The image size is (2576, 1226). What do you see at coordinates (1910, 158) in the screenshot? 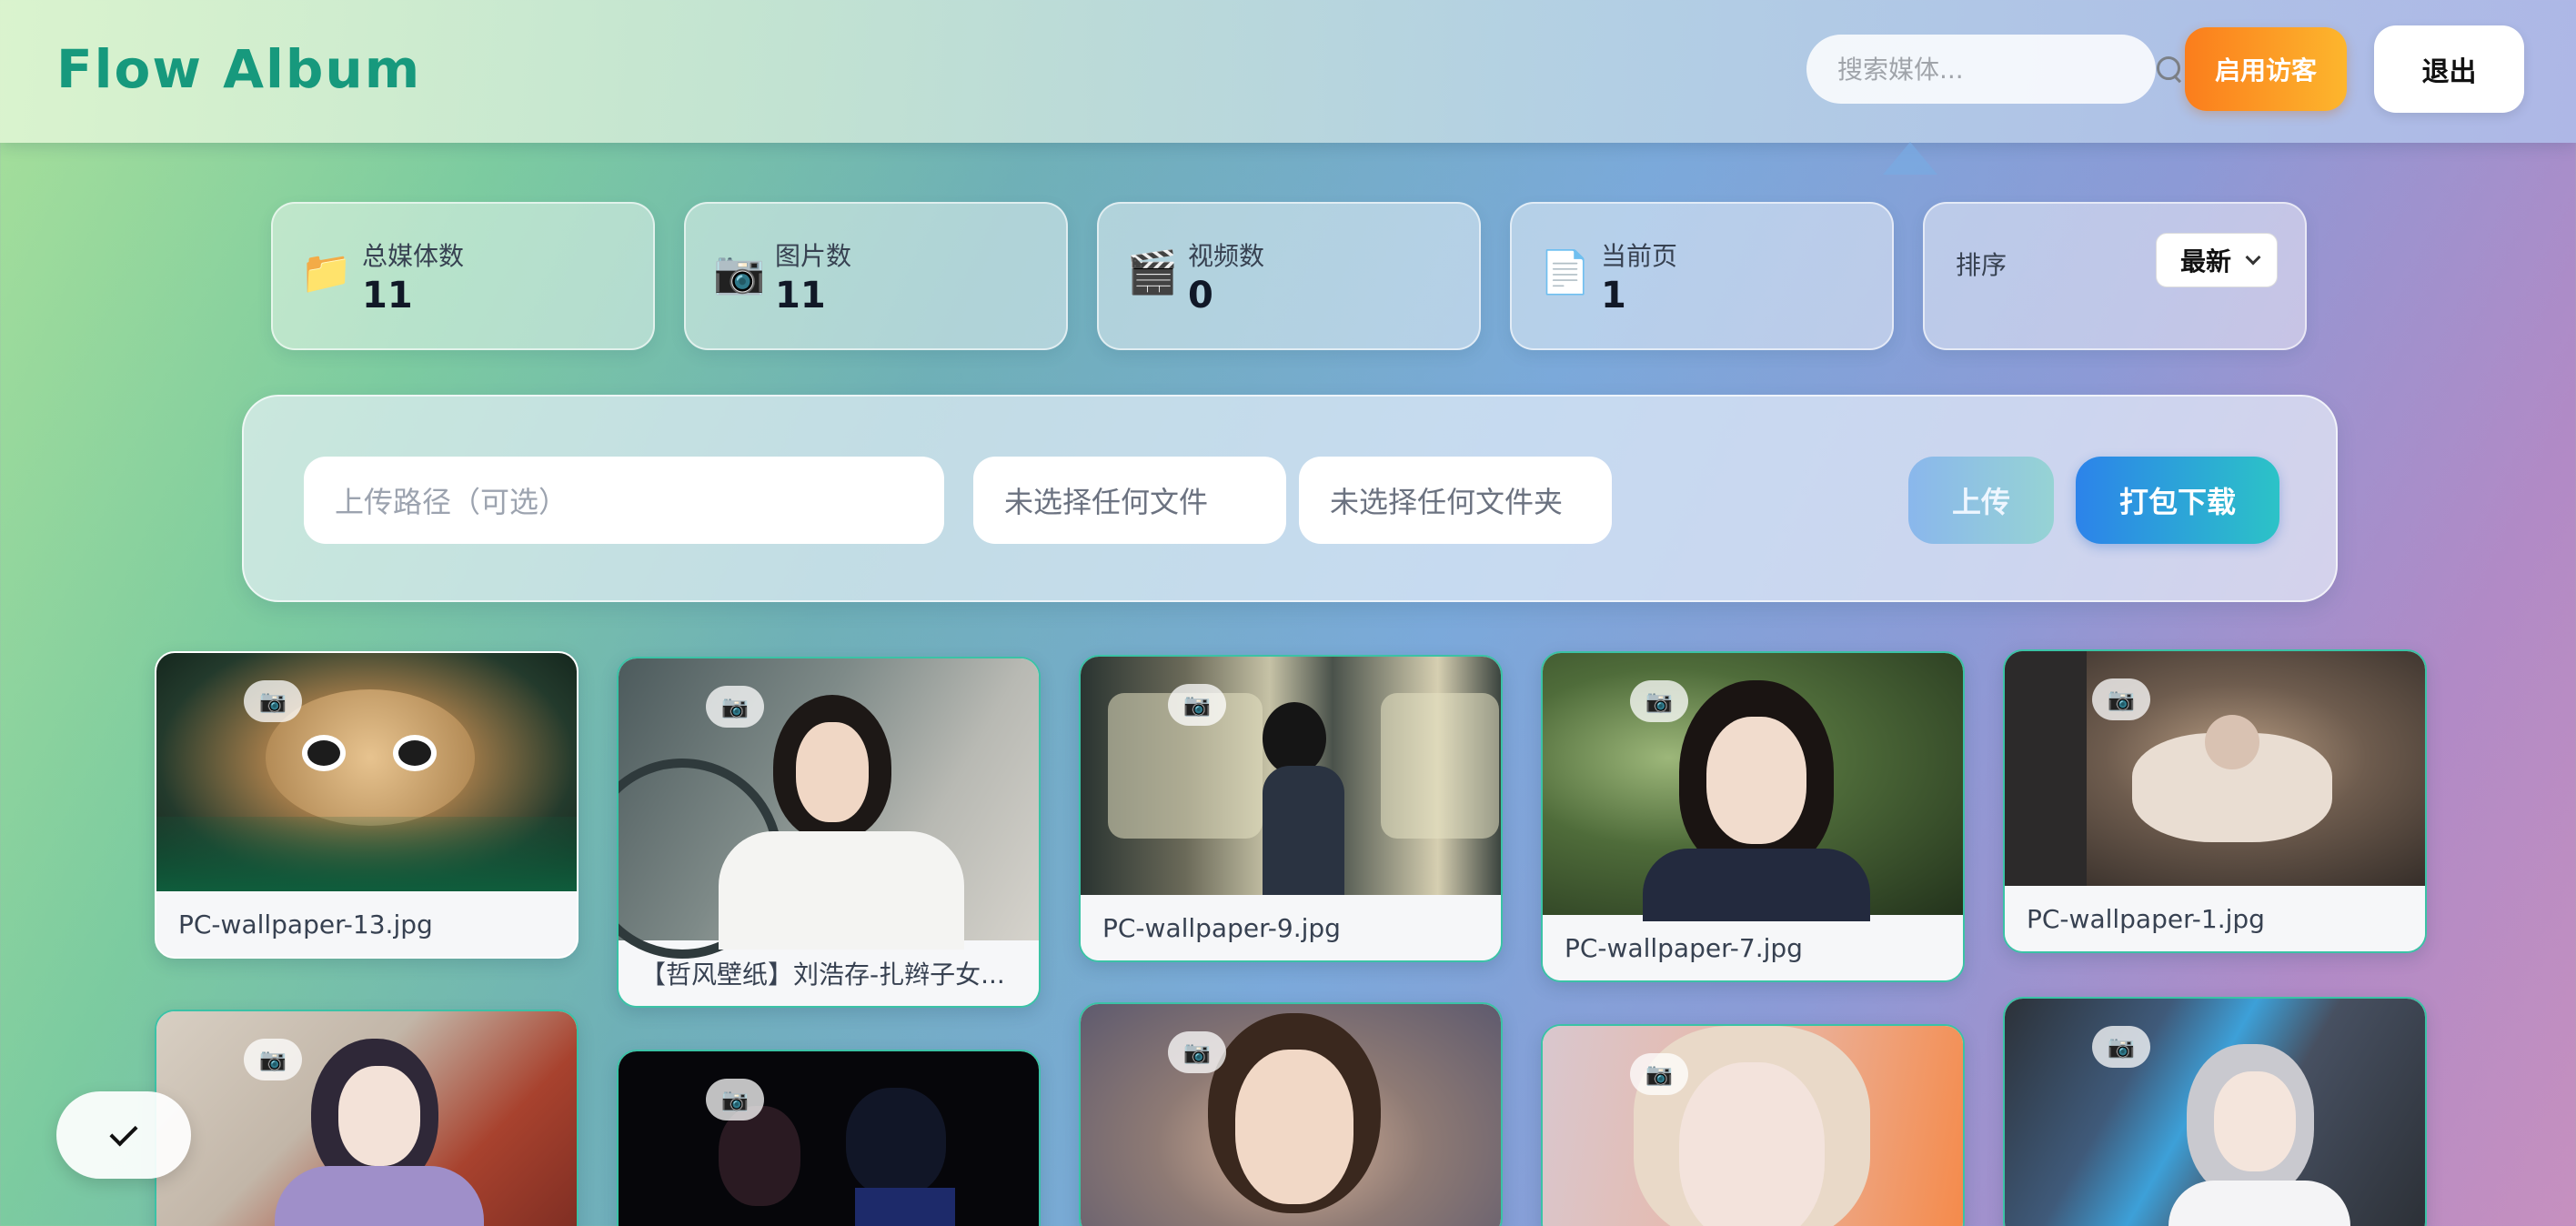
I see `dropdown-caret` at bounding box center [1910, 158].